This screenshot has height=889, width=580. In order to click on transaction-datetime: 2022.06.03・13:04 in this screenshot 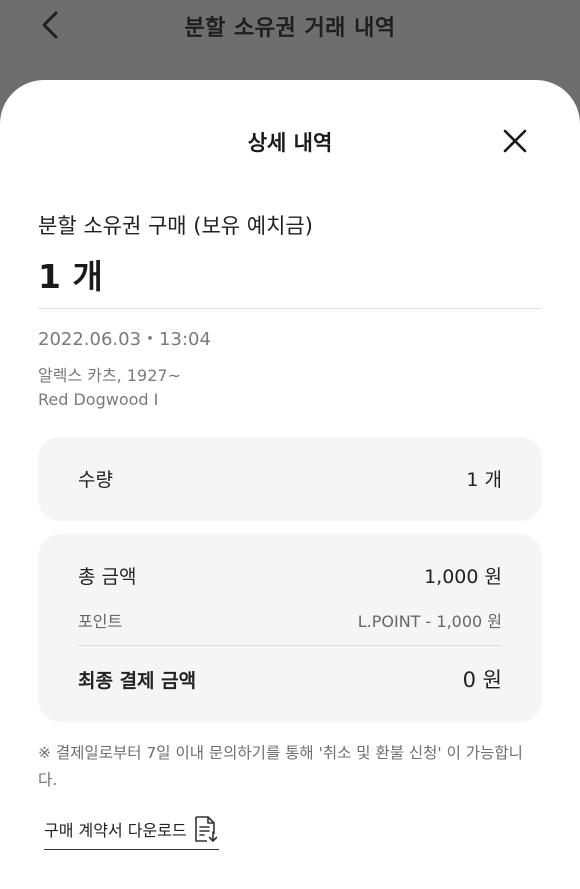, I will do `click(124, 339)`.